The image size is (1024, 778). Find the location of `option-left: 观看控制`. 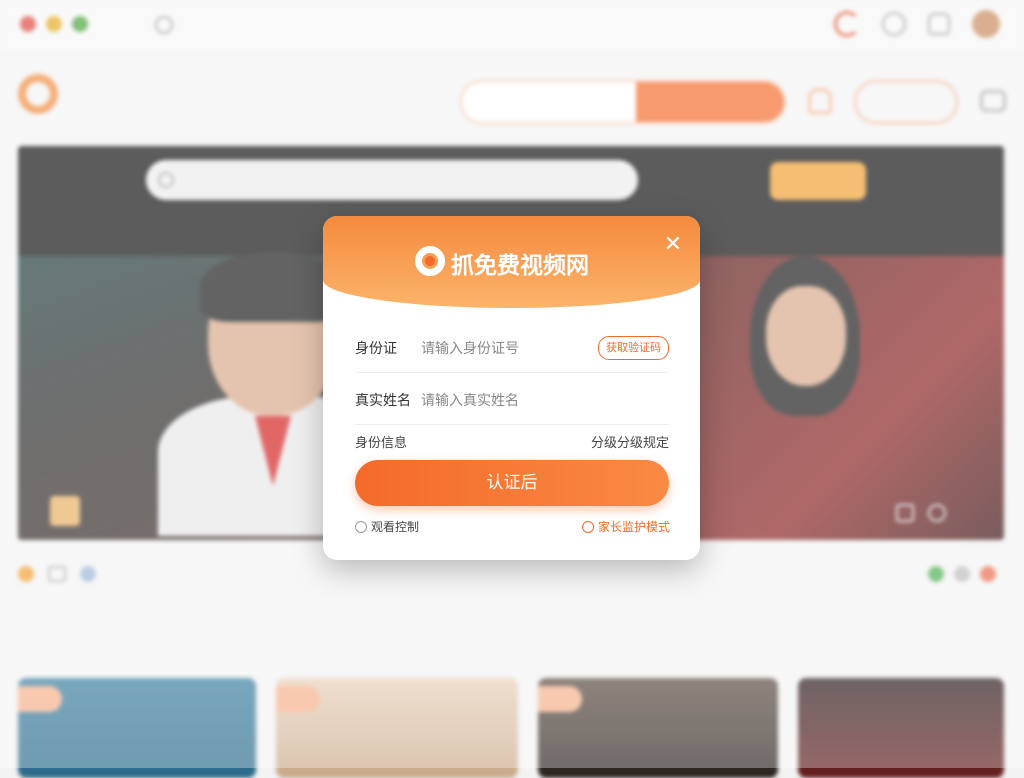

option-left: 观看控制 is located at coordinates (387, 526).